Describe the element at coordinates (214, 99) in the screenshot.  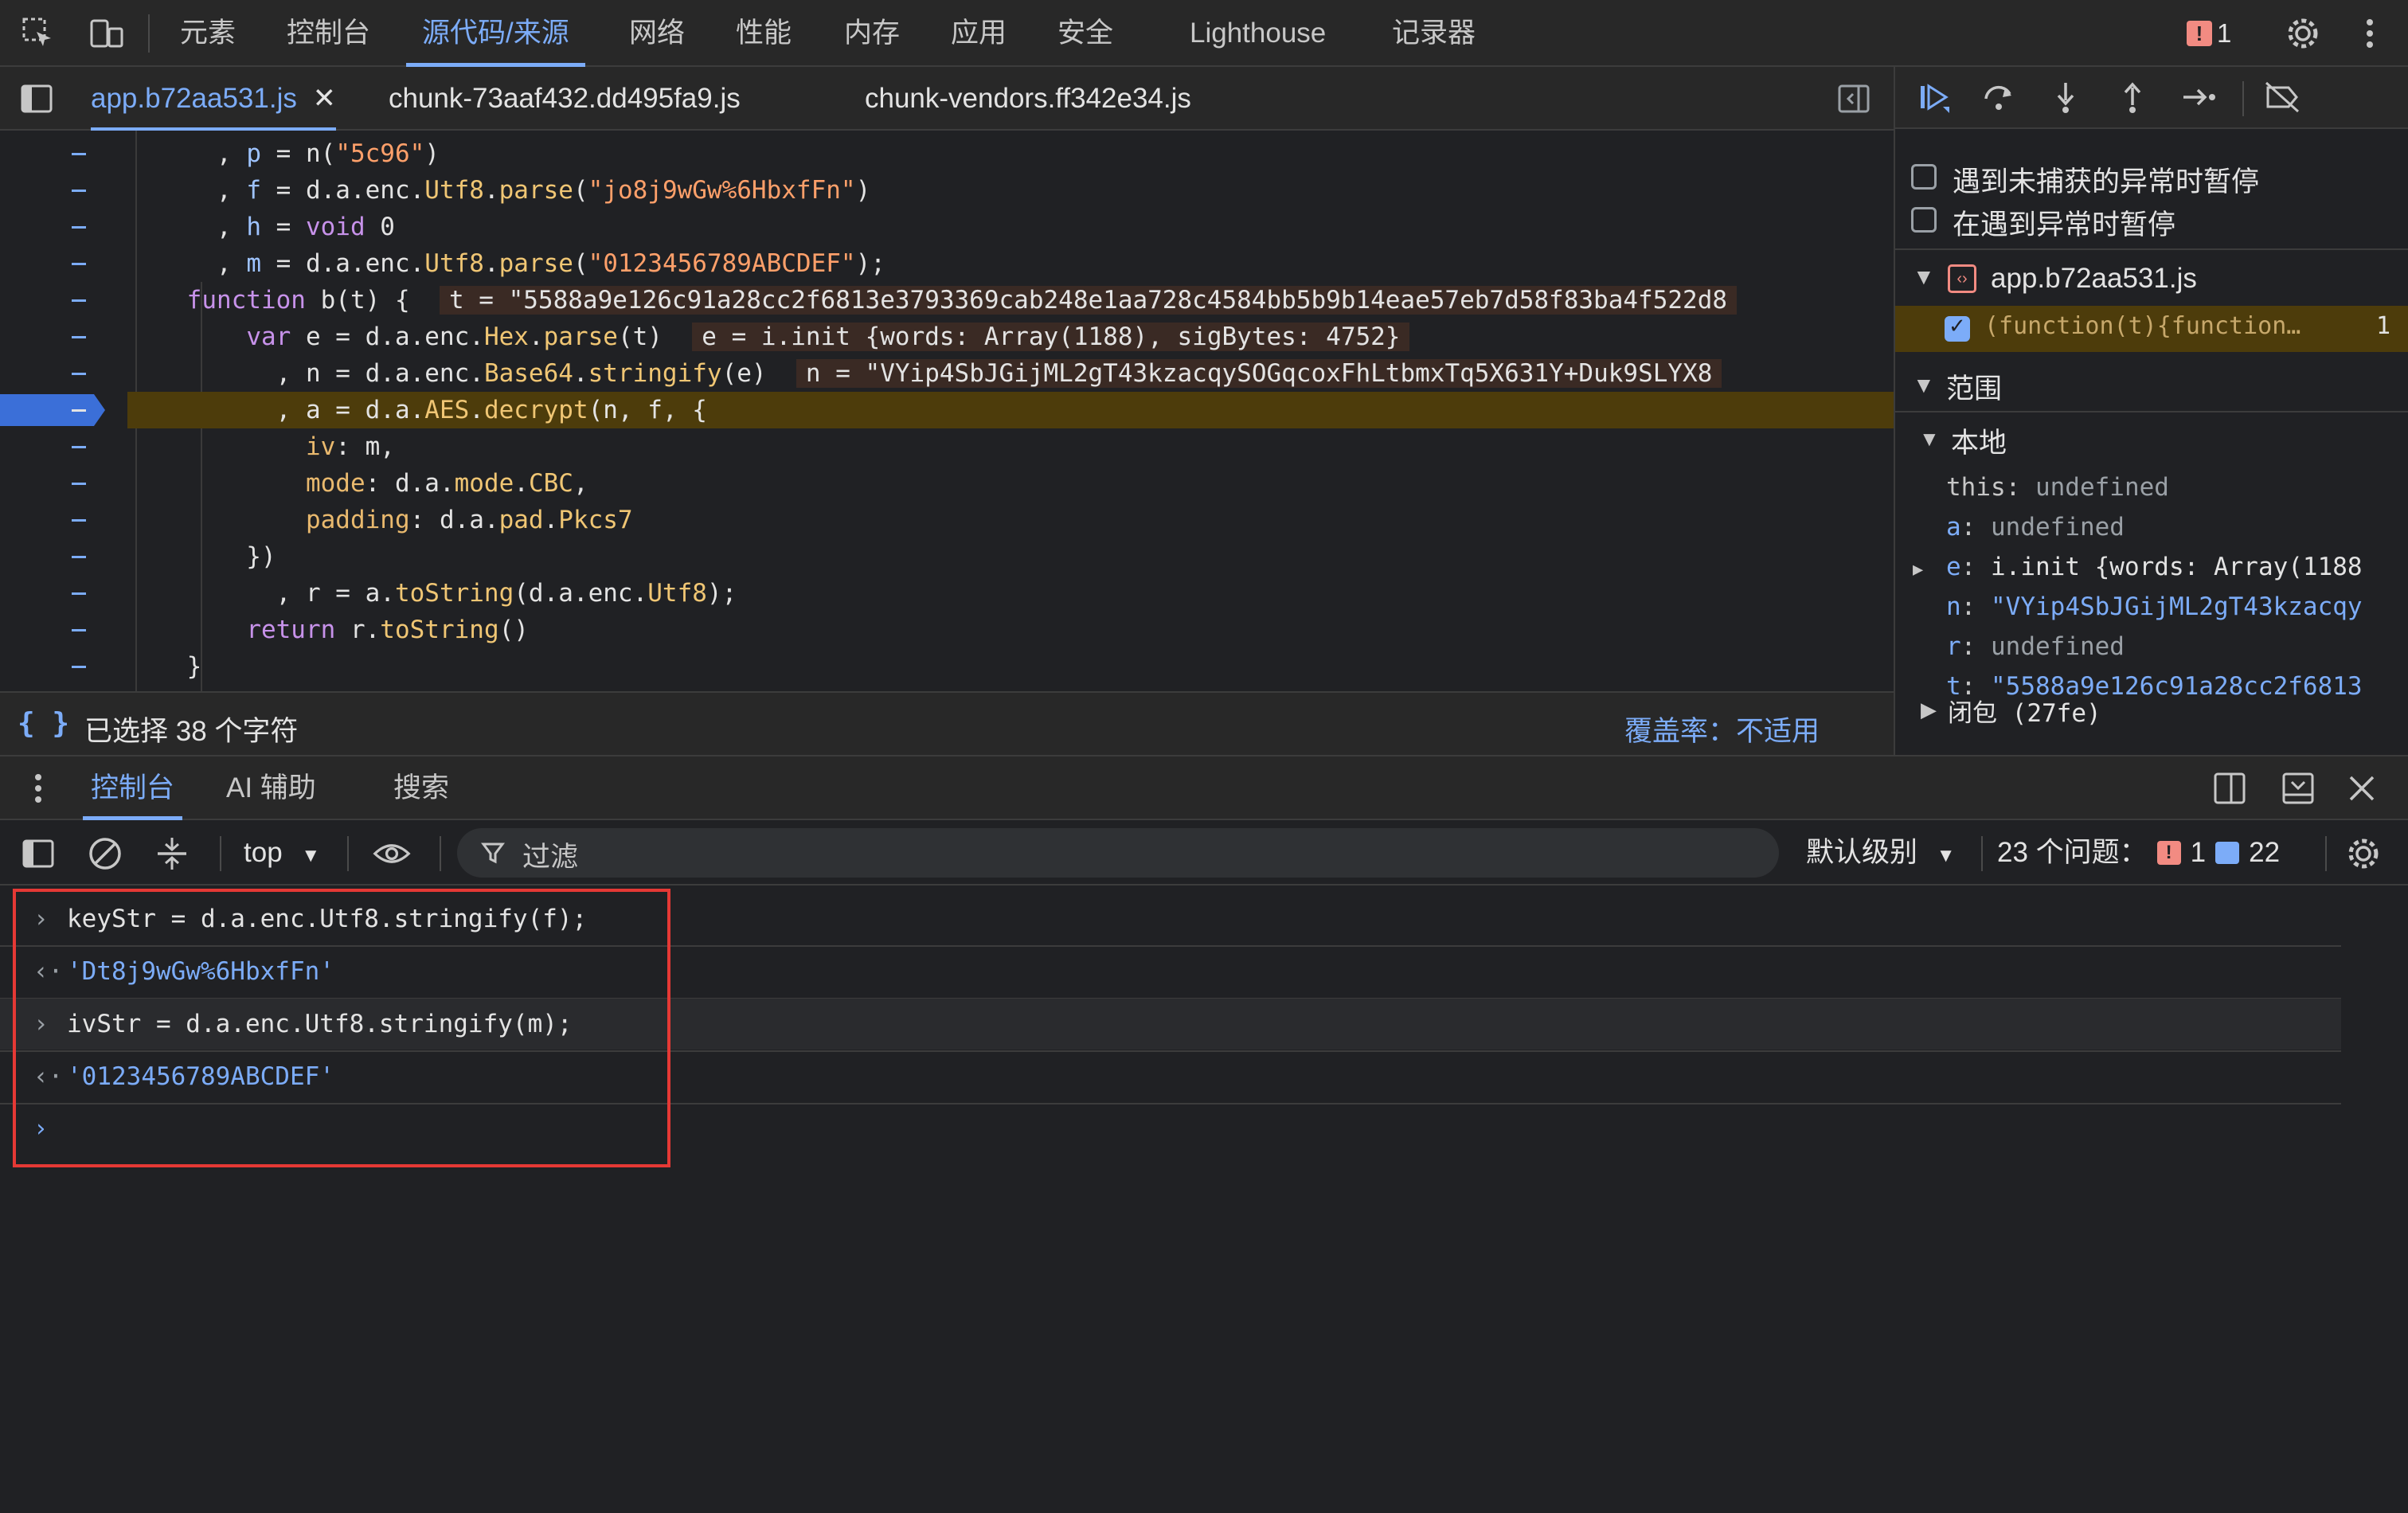
I see `file-tab-active: app.b72aa531.js ✕` at that location.